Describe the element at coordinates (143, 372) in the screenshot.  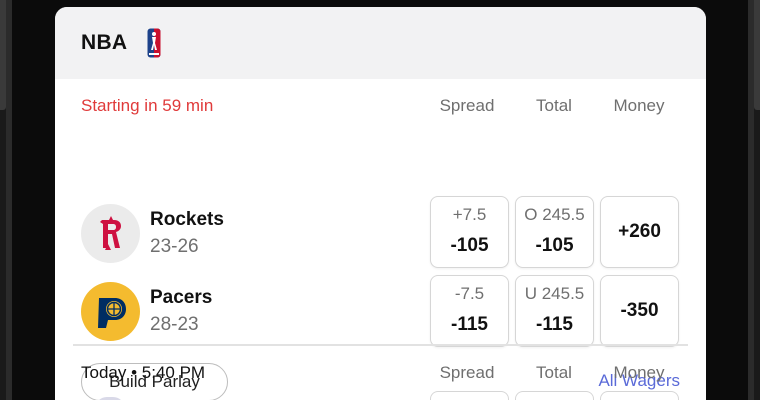
I see `game-time: Today • 5:40 PM` at that location.